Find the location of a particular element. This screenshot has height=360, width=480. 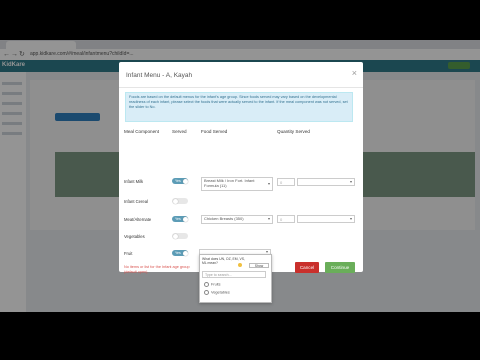

divider is located at coordinates (241, 87).